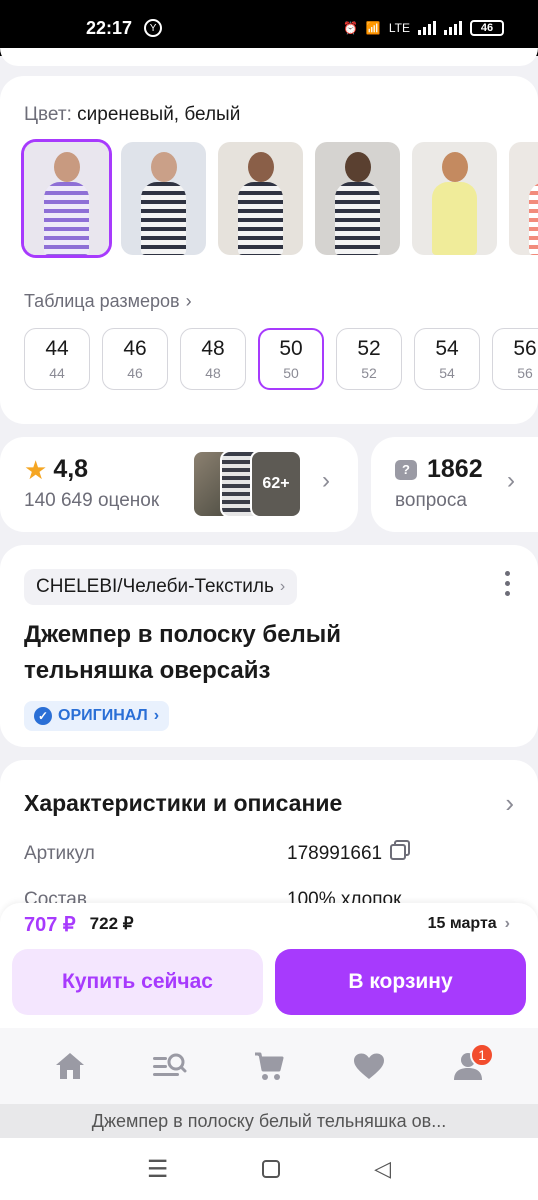 The height and width of the screenshot is (1200, 538). What do you see at coordinates (271, 1169) in the screenshot?
I see `home-button-icon` at bounding box center [271, 1169].